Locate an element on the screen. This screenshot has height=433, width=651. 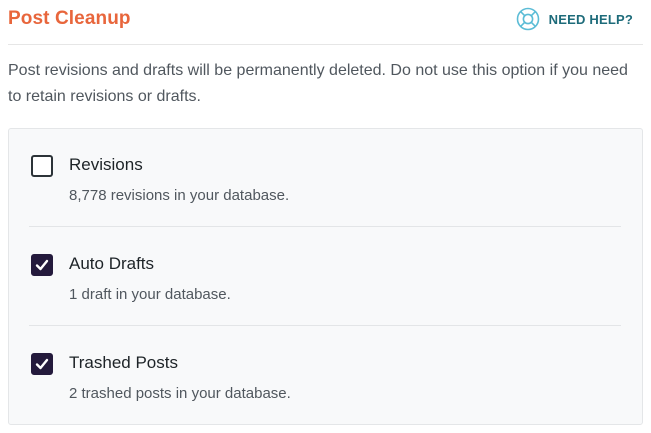
need-help-label: NEED HELP? is located at coordinates (590, 19).